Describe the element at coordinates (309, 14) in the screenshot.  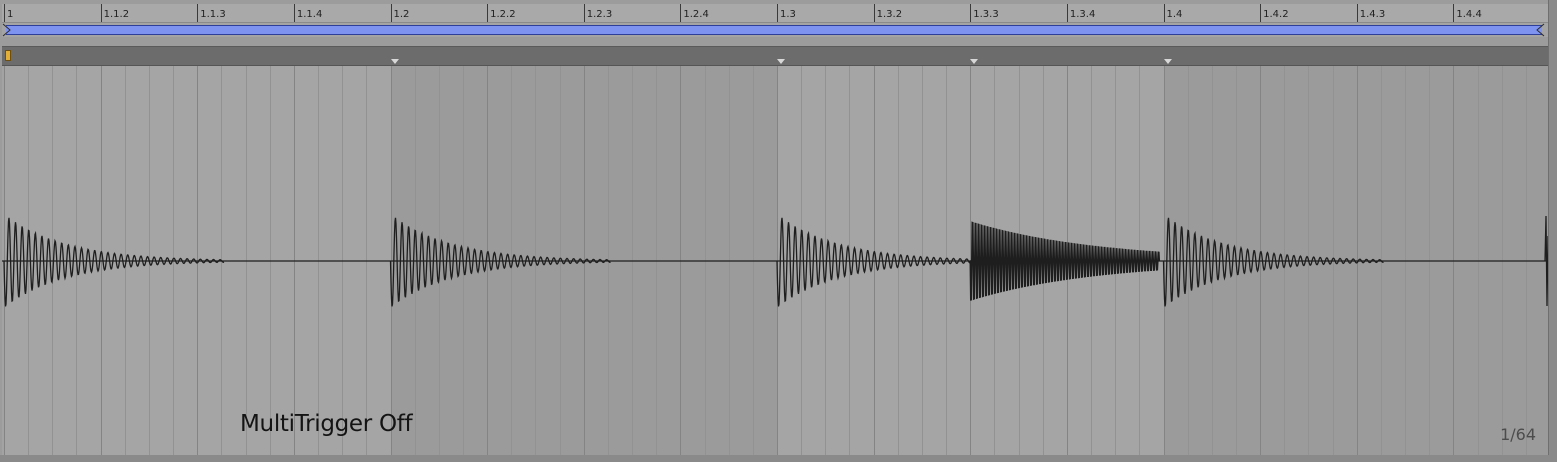
I see `ruler-label: 1.1.4` at that location.